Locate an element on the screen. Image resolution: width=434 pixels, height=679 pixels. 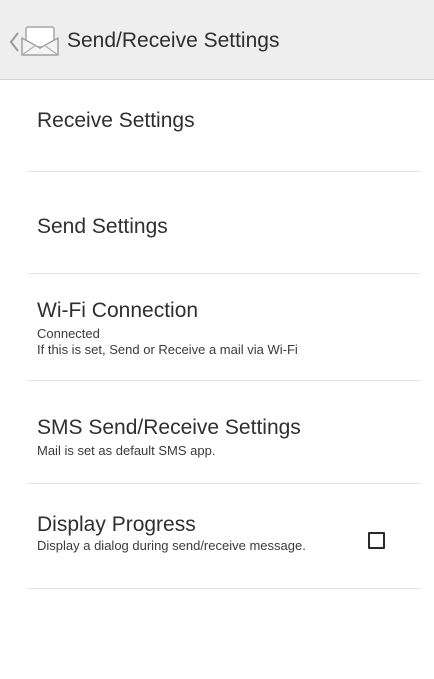
chevron-left-icon is located at coordinates (14, 42).